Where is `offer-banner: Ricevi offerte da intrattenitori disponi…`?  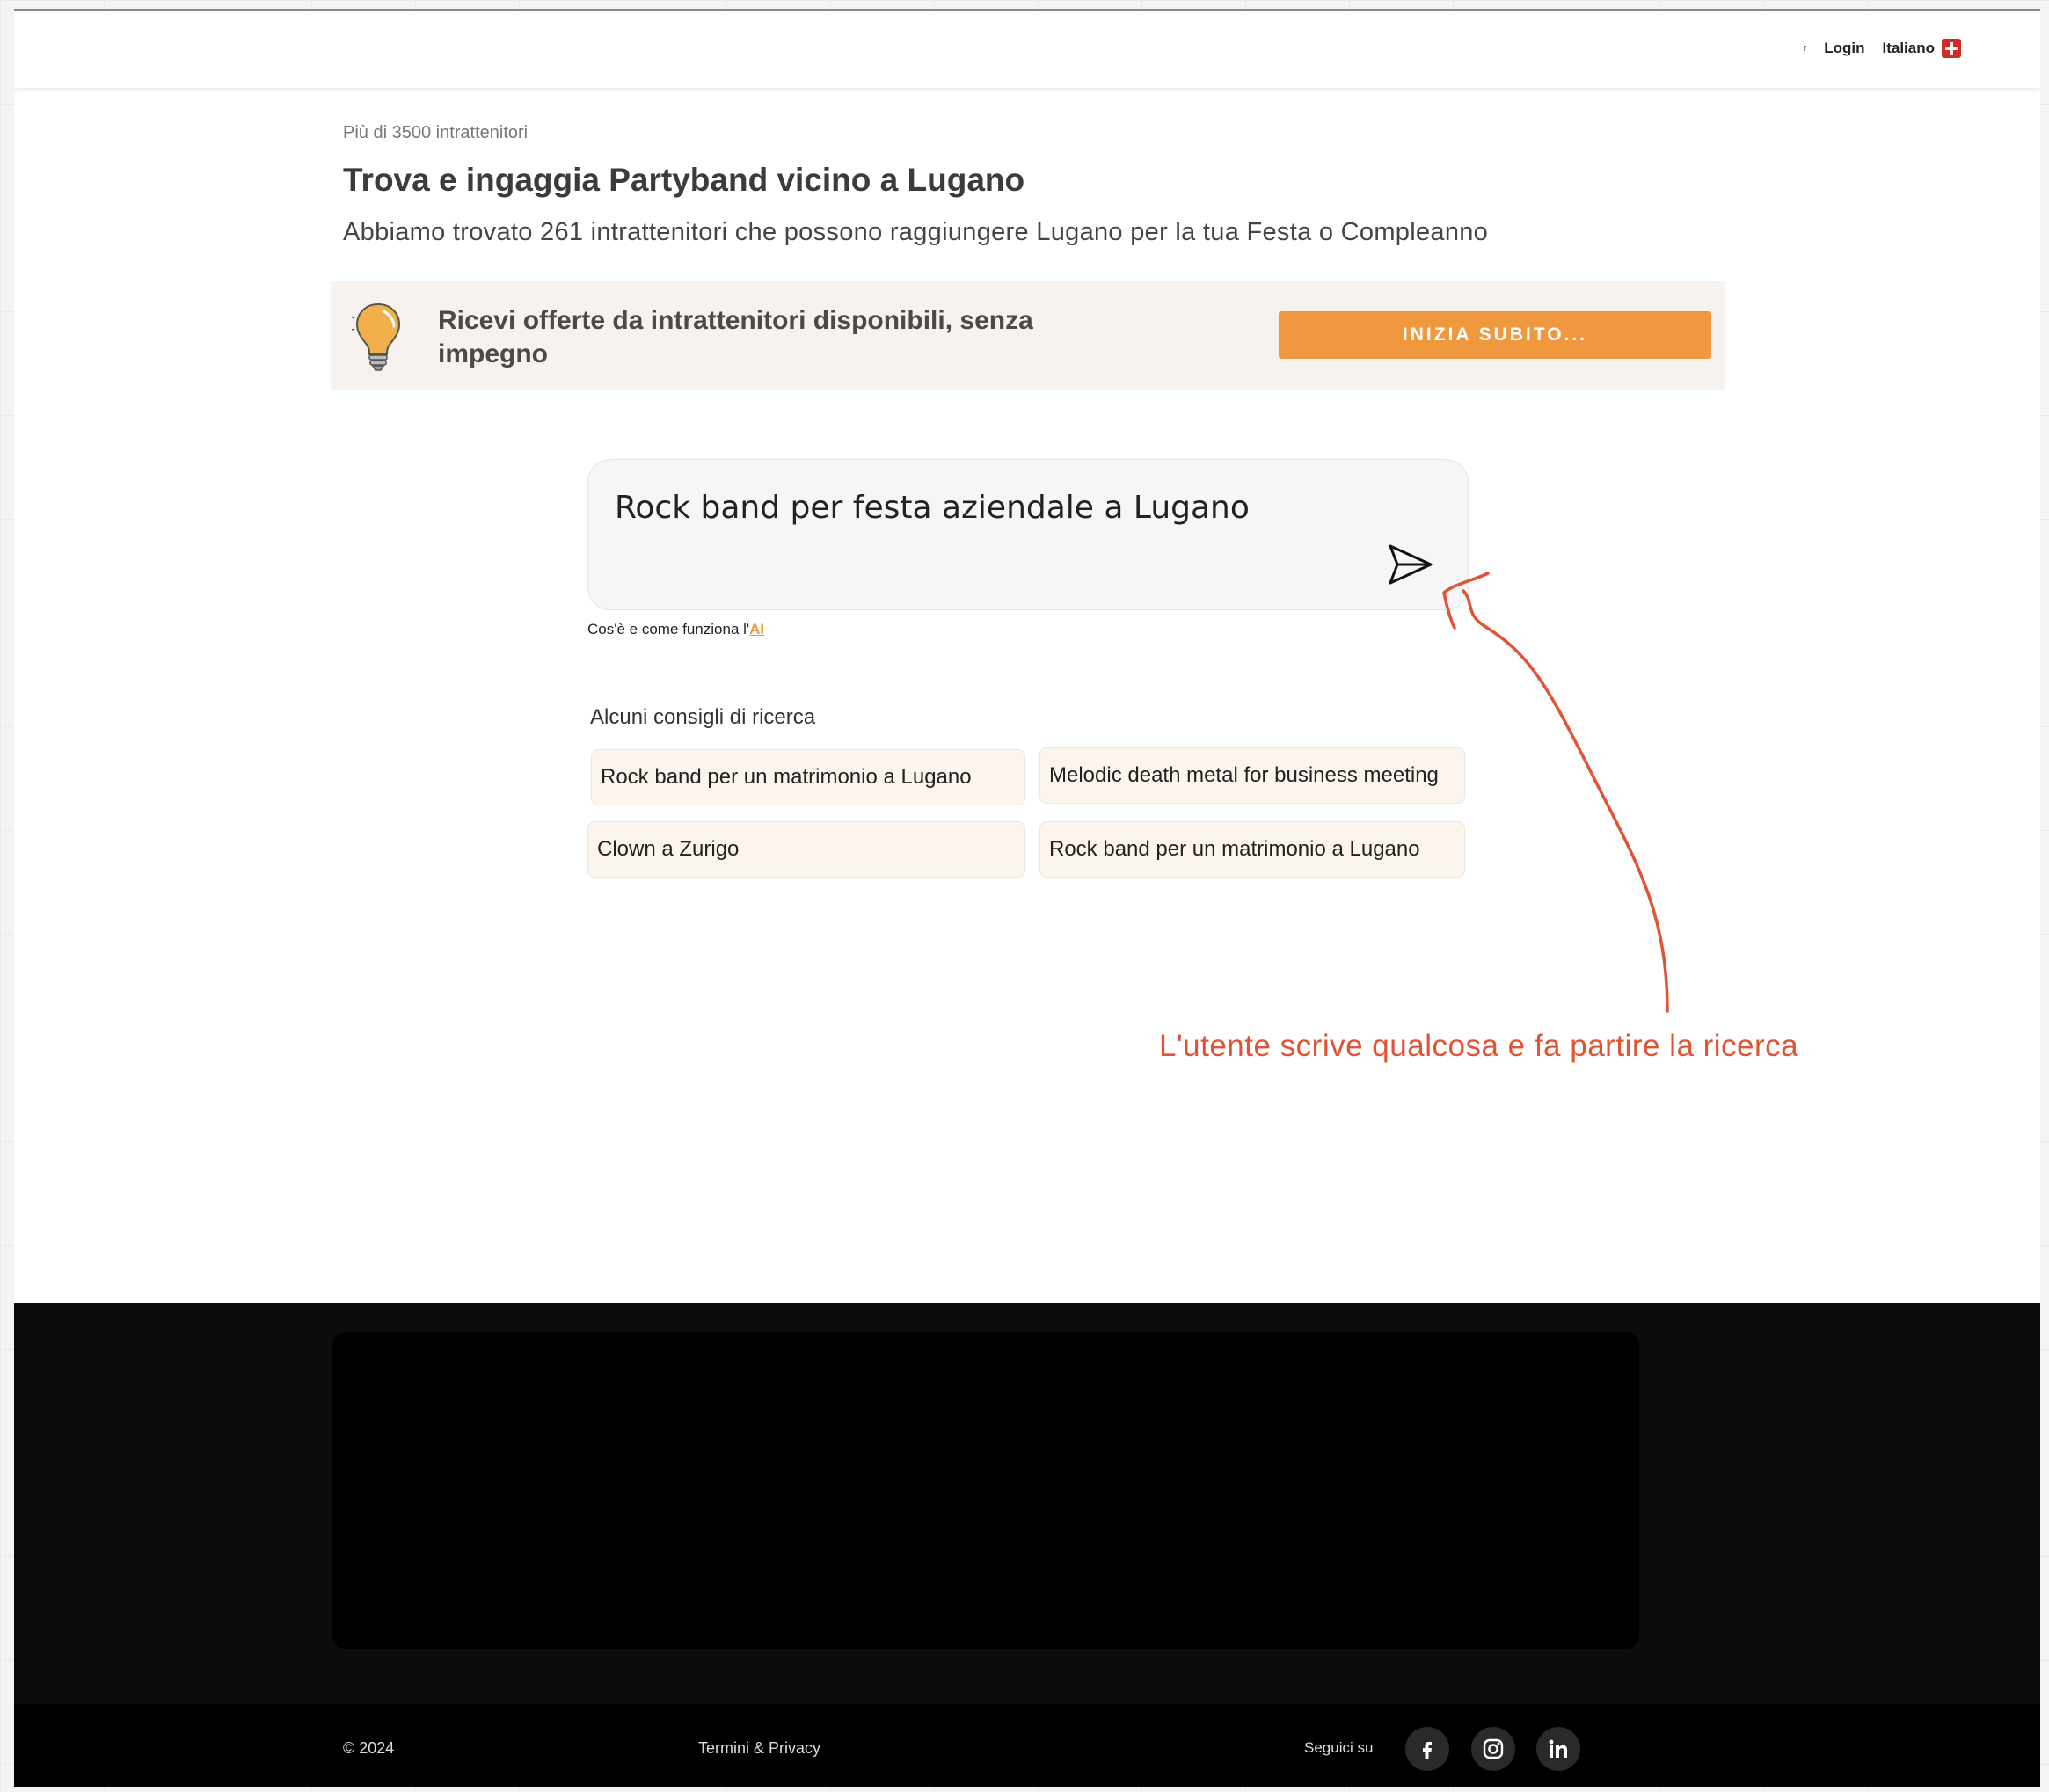 offer-banner: Ricevi offerte da intrattenitori disponi… is located at coordinates (1028, 335).